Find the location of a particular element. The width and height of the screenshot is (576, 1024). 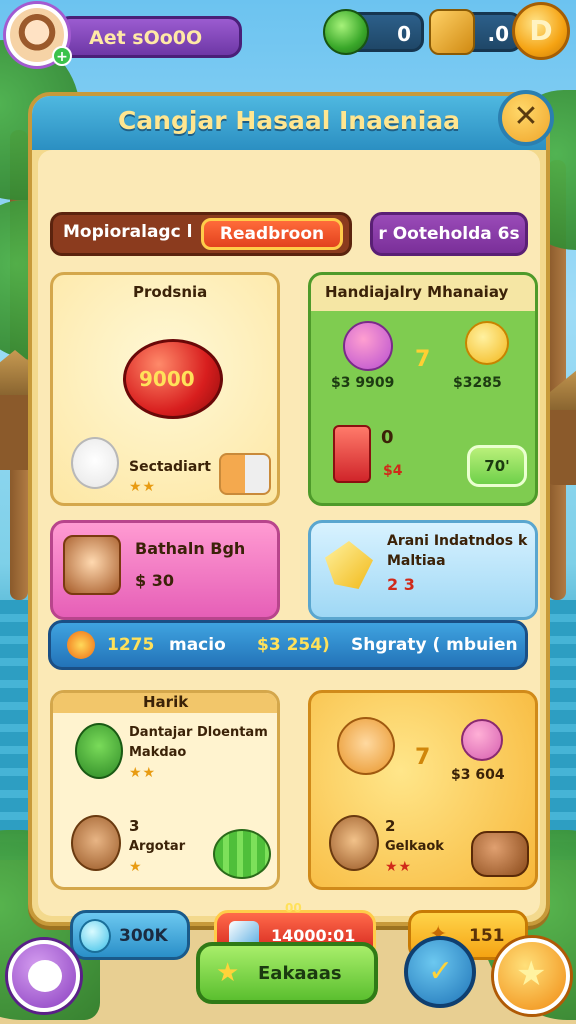

player-name-bar: Aet sOo0O is located at coordinates (149, 37).